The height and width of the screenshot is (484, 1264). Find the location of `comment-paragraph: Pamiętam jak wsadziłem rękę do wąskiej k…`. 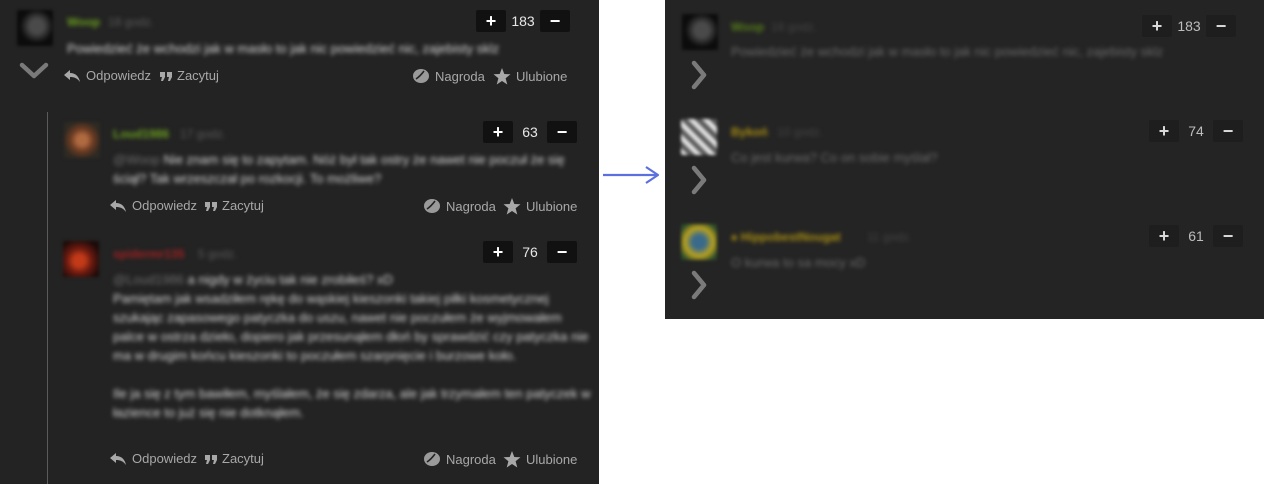

comment-paragraph: Pamiętam jak wsadziłem rękę do wąskiej k… is located at coordinates (351, 327).